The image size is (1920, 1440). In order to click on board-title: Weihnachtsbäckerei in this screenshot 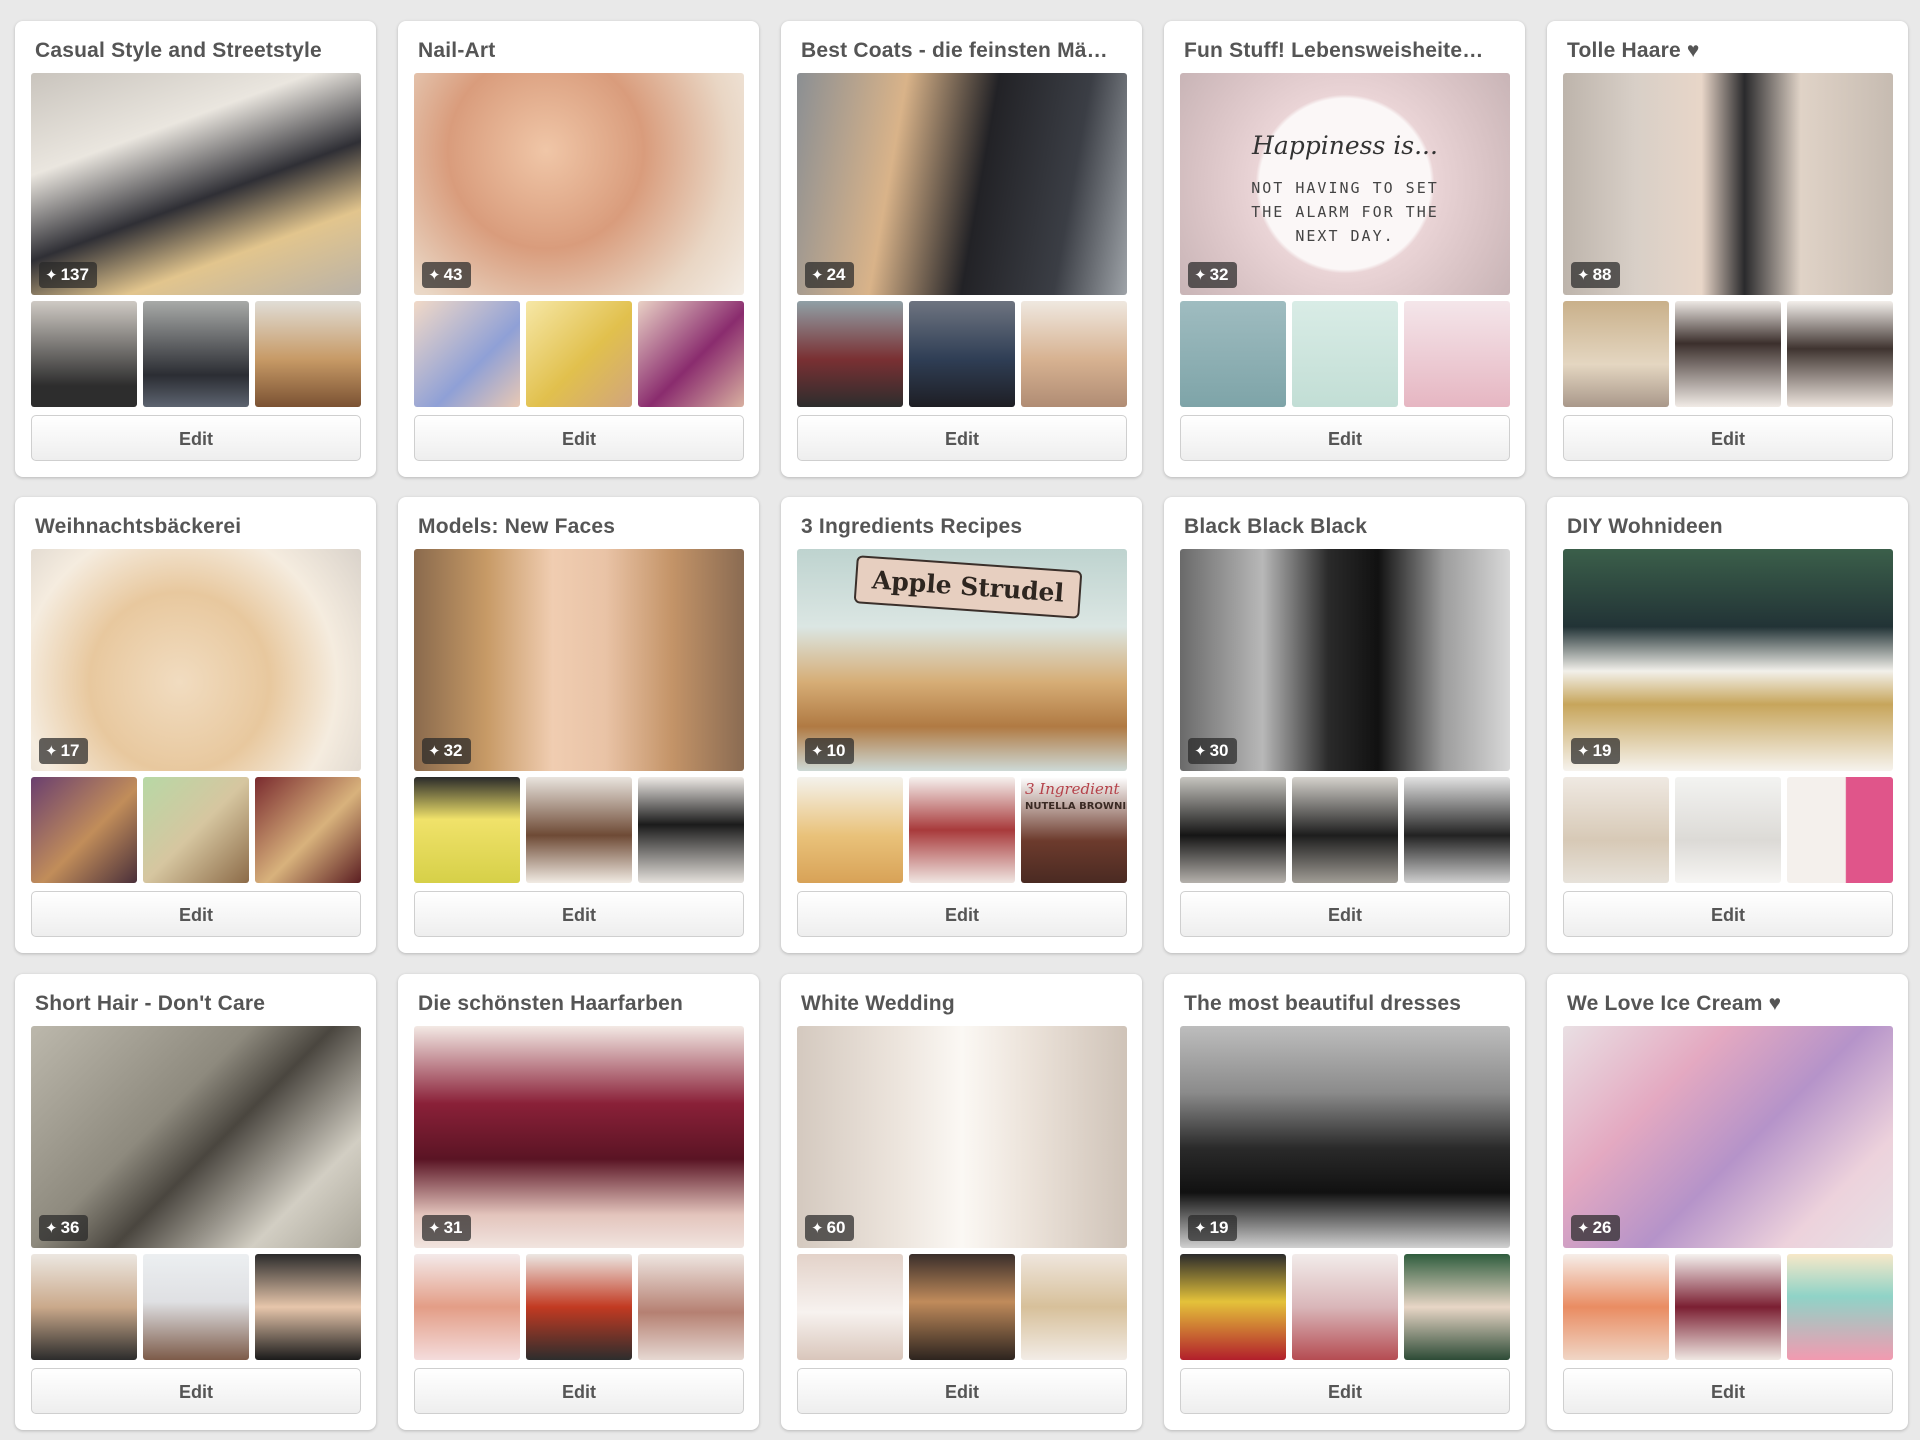, I will do `click(197, 527)`.